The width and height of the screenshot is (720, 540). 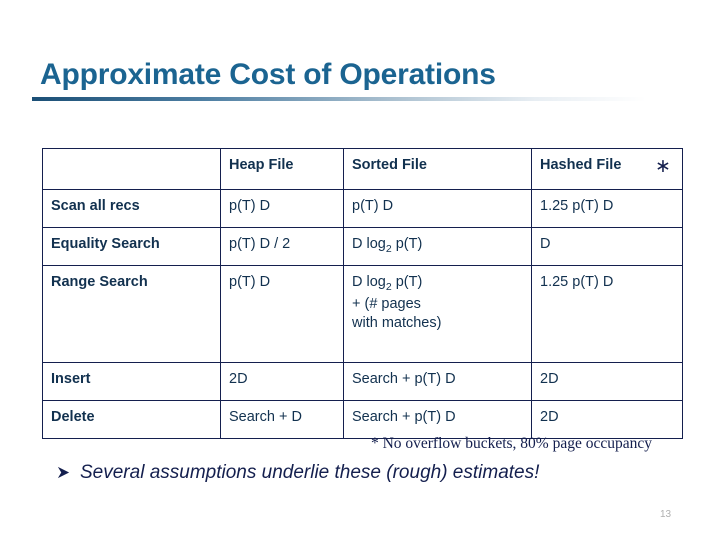 What do you see at coordinates (282, 246) in the screenshot?
I see `cell-equality-heap: p(T) D / 2` at bounding box center [282, 246].